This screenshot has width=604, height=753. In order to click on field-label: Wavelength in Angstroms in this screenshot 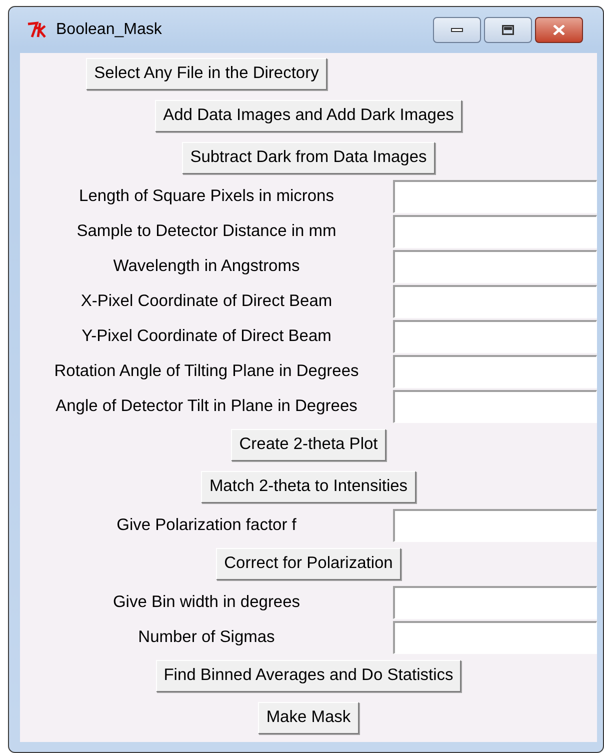, I will do `click(206, 267)`.